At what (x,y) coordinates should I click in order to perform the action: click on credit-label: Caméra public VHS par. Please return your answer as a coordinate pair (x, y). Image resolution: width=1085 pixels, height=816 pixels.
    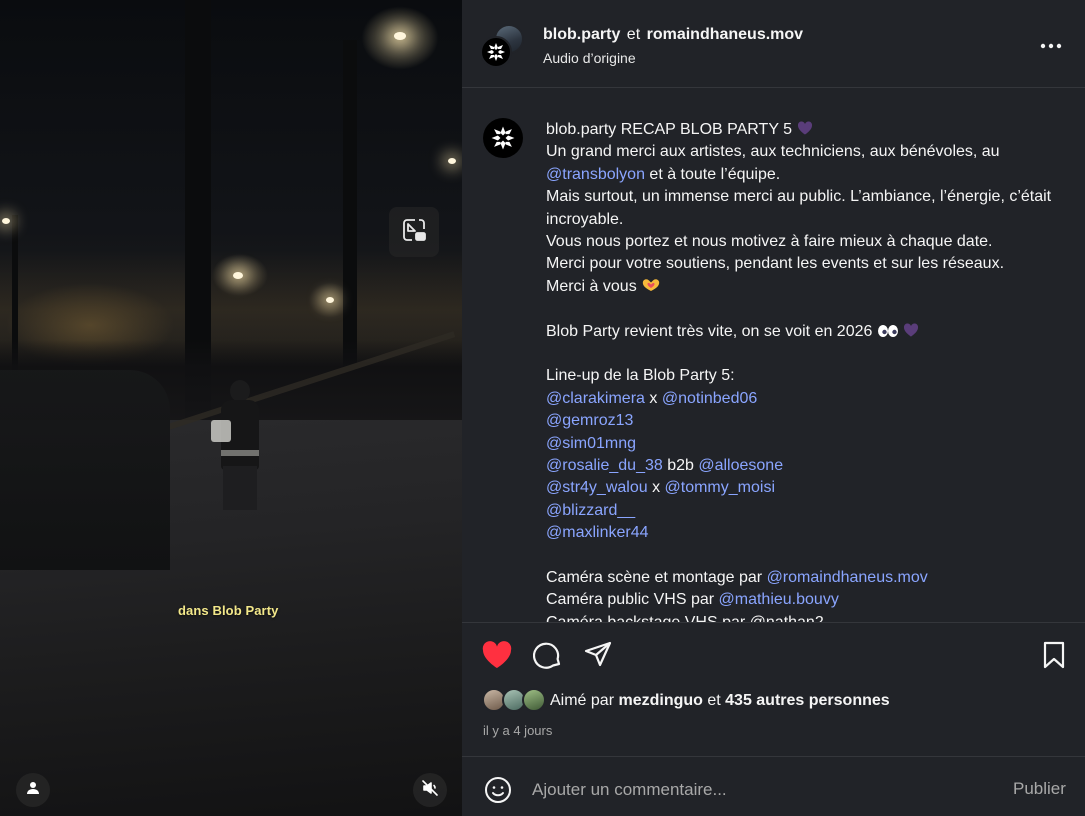
    Looking at the image, I should click on (632, 600).